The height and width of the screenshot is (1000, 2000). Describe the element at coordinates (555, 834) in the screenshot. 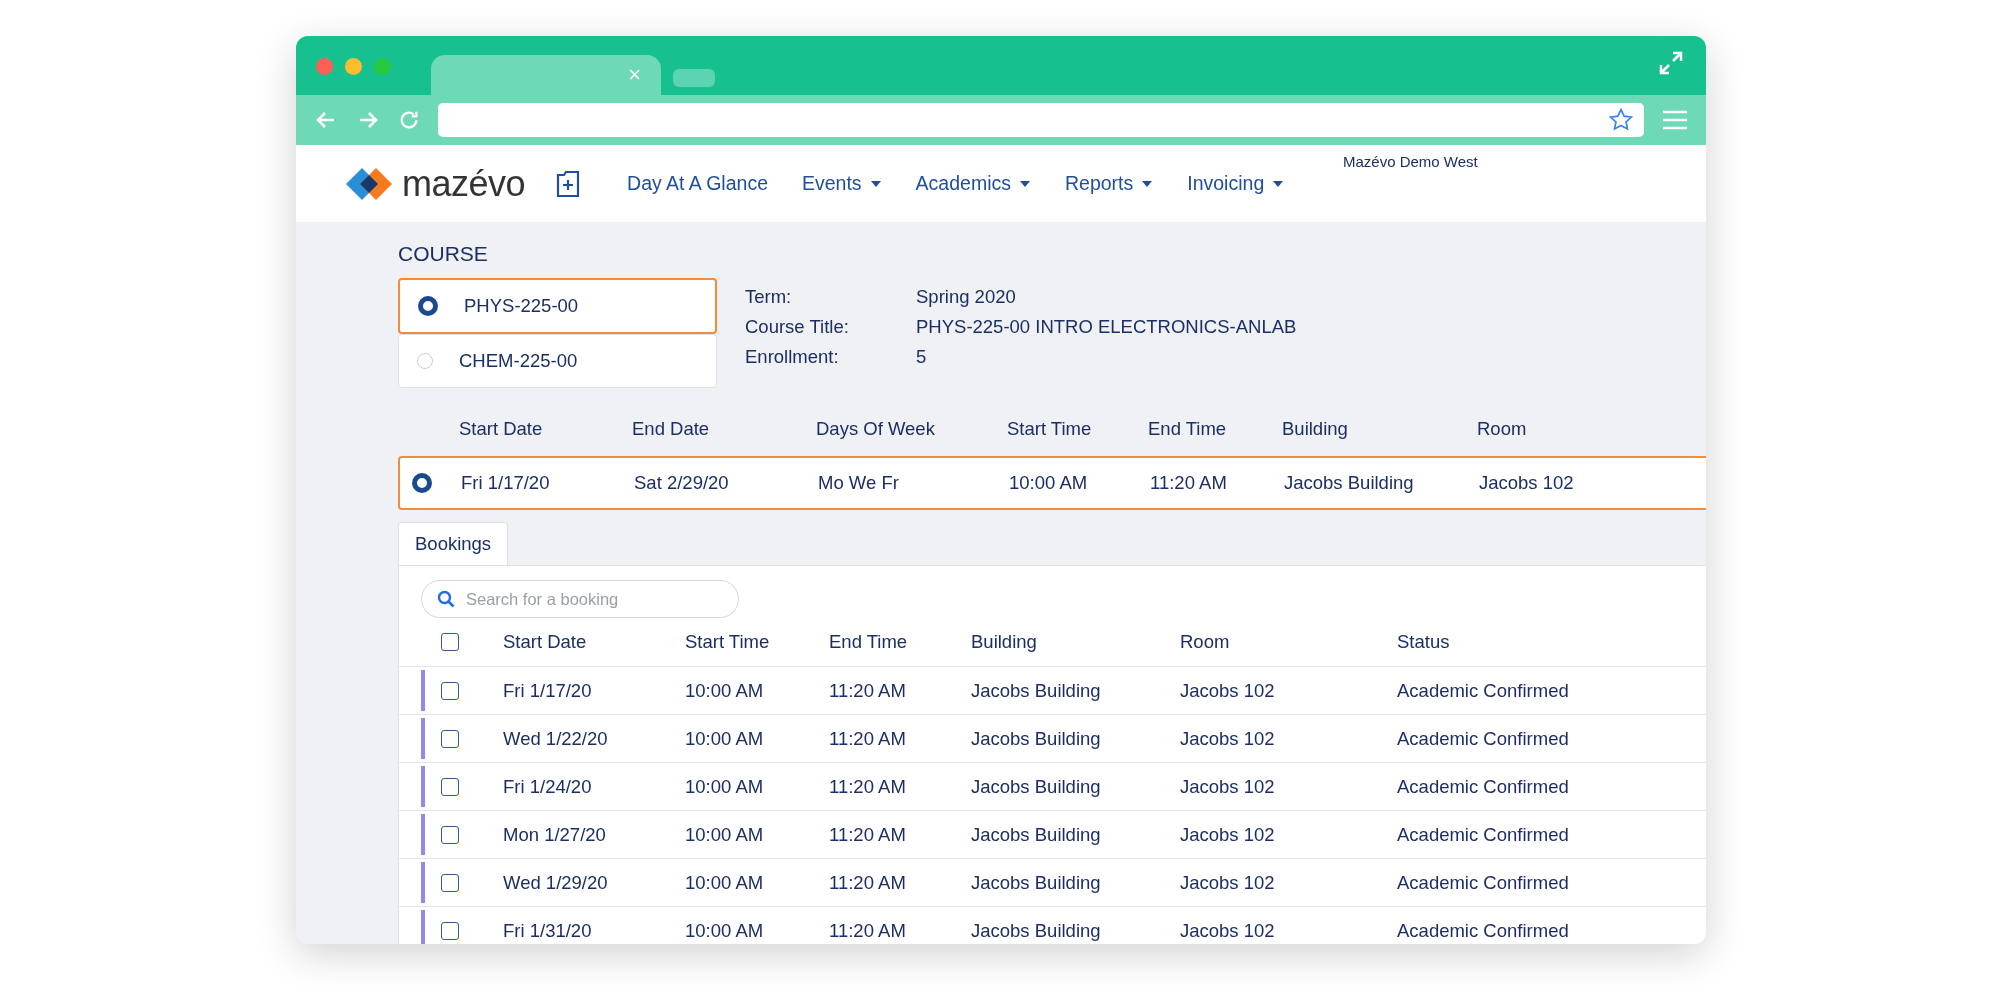

I see `table-cell-text: Mon 1/27/20` at that location.